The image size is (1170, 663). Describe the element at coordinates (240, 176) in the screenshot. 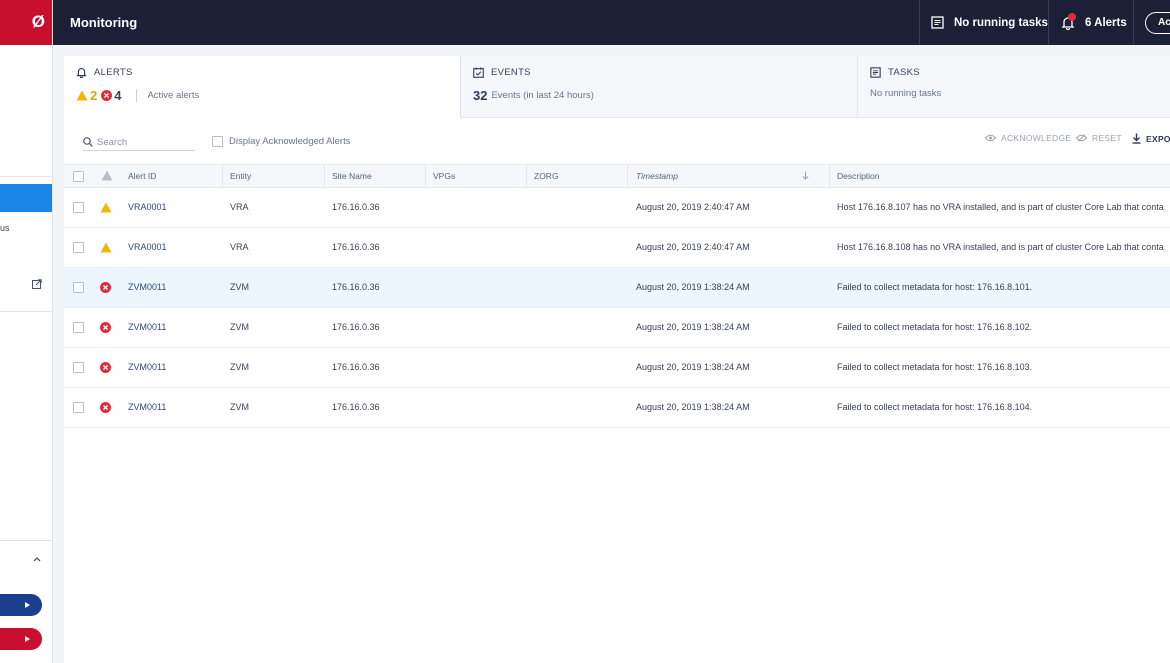

I see `col-entity: Entity` at that location.